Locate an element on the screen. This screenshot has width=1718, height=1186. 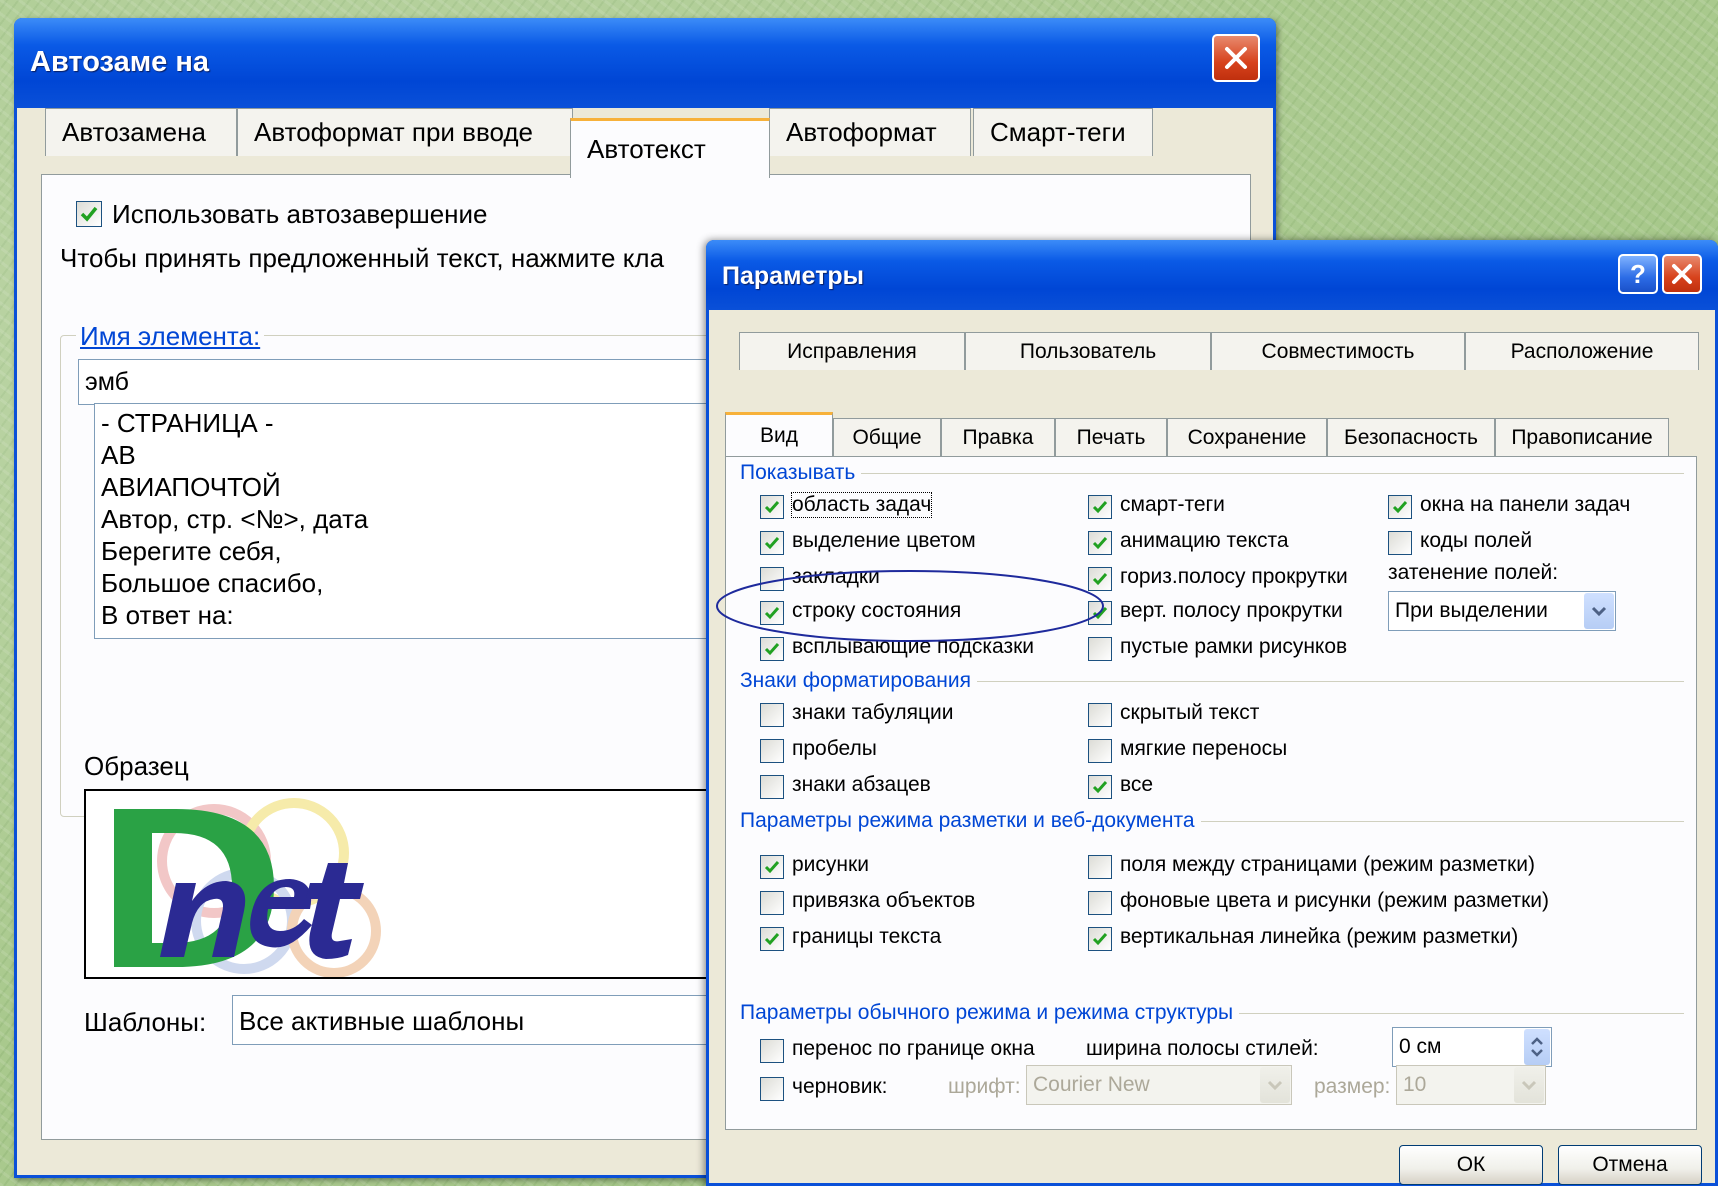
font-label: шрифт: is located at coordinates (984, 1086).